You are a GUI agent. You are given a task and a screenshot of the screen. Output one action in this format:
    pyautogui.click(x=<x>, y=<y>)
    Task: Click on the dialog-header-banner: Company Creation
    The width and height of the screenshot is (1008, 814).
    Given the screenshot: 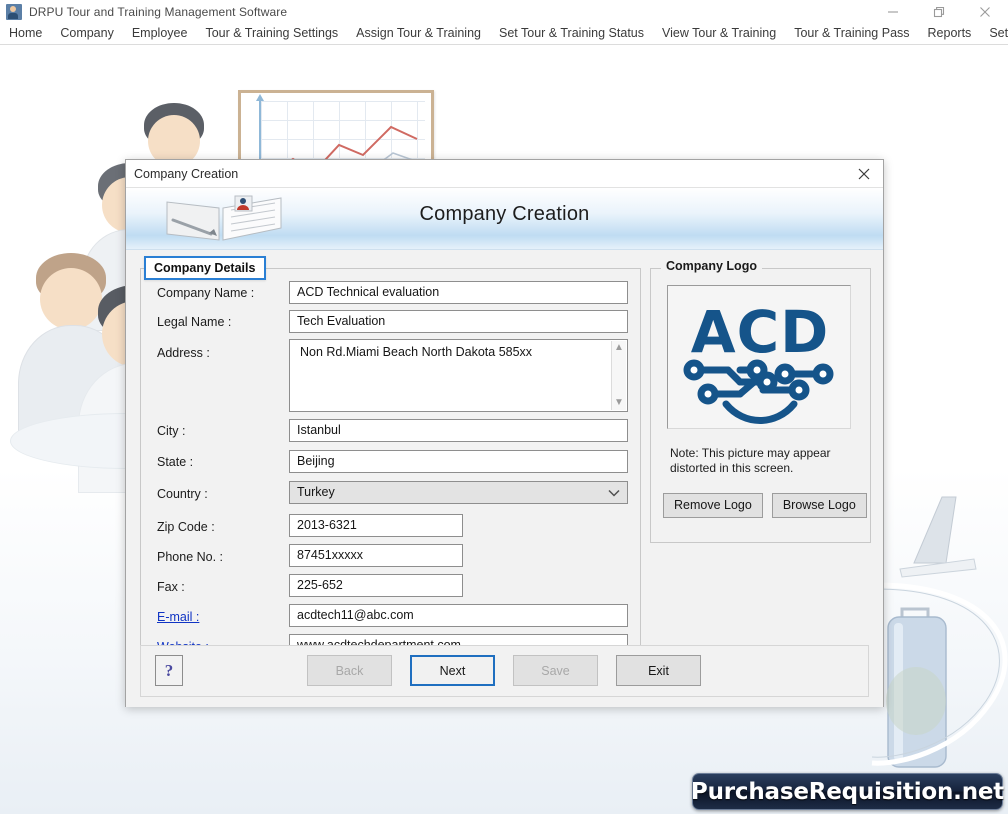 What is the action you would take?
    pyautogui.click(x=504, y=219)
    